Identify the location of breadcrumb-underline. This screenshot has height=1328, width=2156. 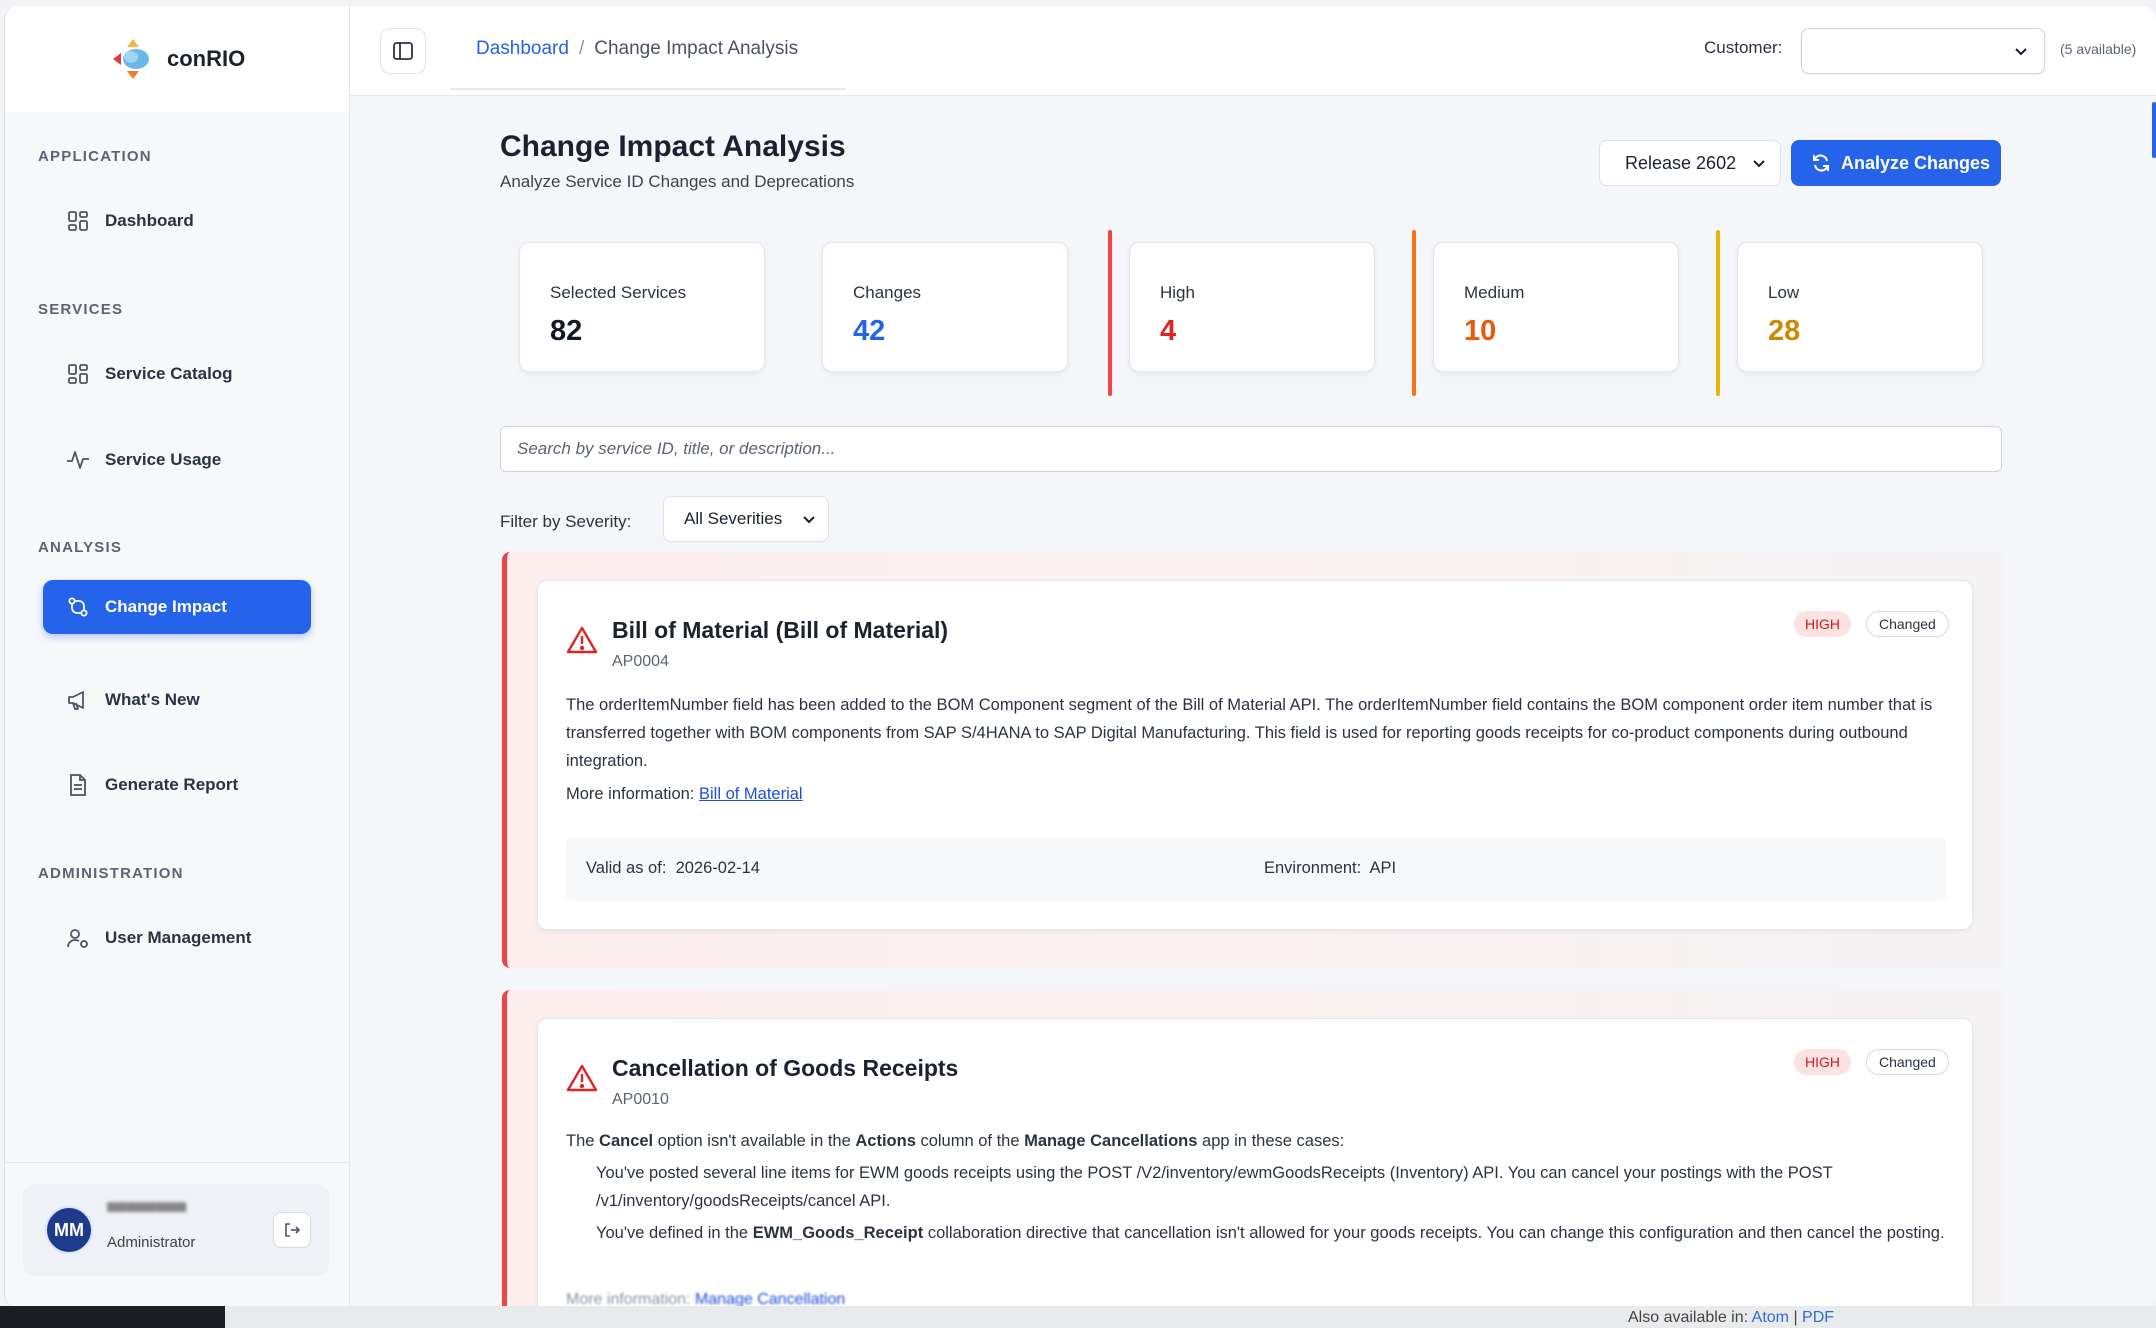
(648, 89).